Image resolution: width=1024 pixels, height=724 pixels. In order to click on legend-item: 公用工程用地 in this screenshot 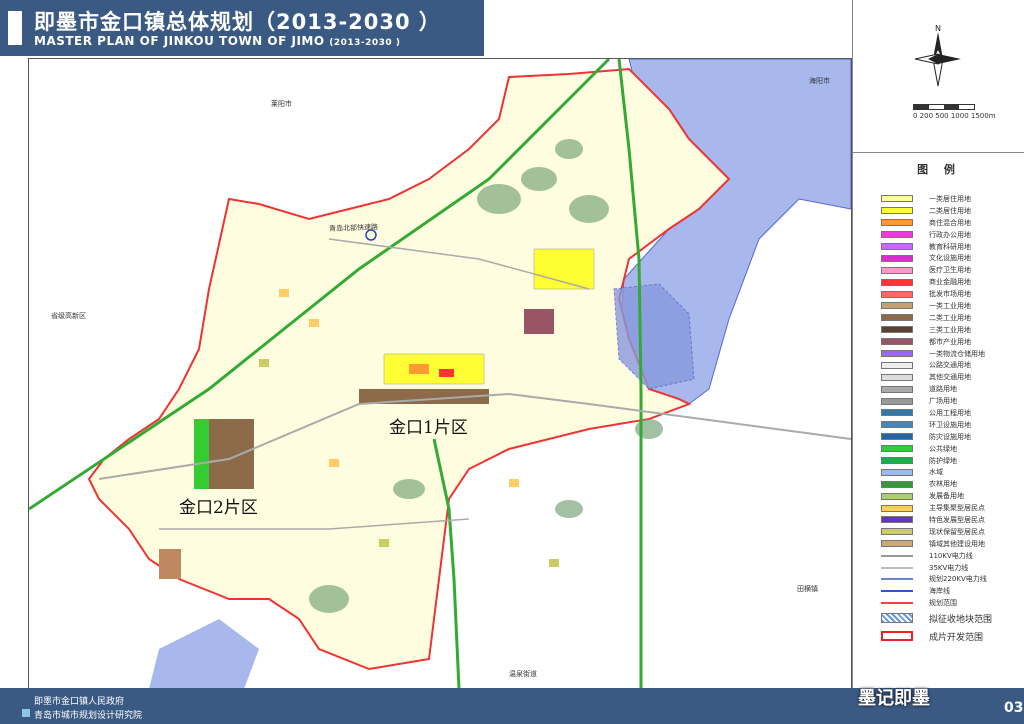, I will do `click(936, 413)`.